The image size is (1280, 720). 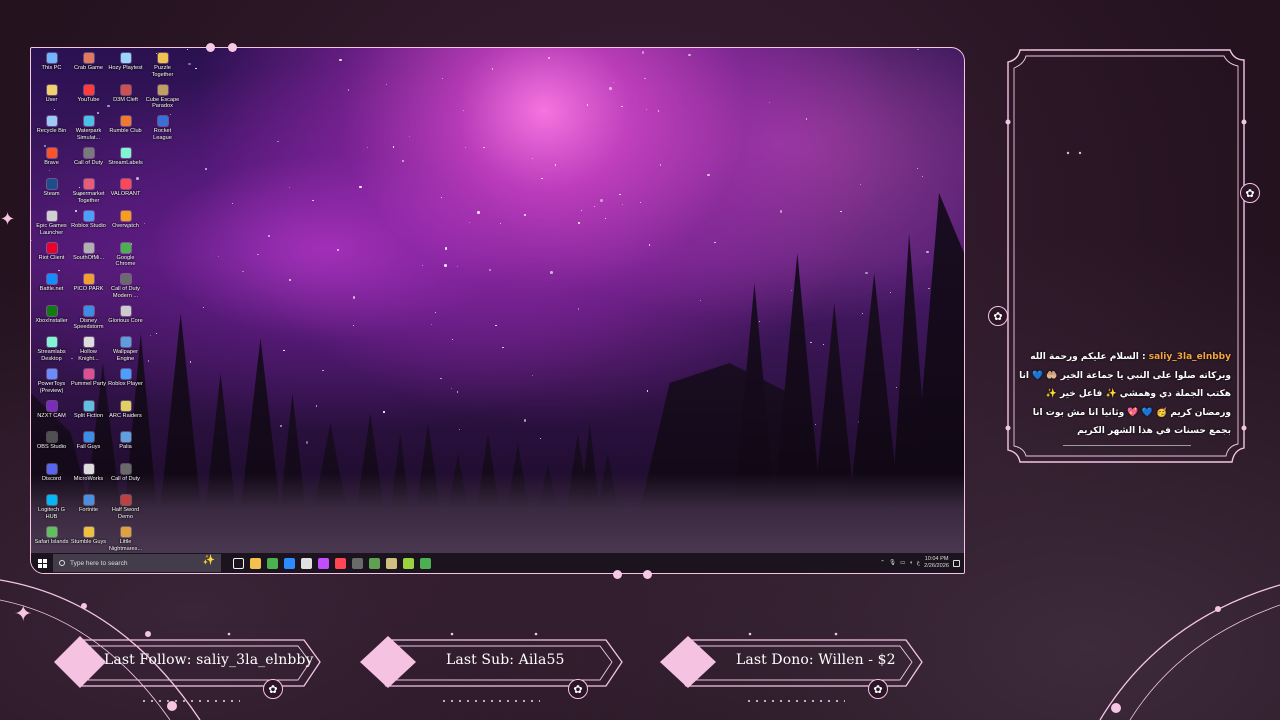 I want to click on last-dono-alert: Last Dono: Willen - $2 ✿, so click(x=793, y=664).